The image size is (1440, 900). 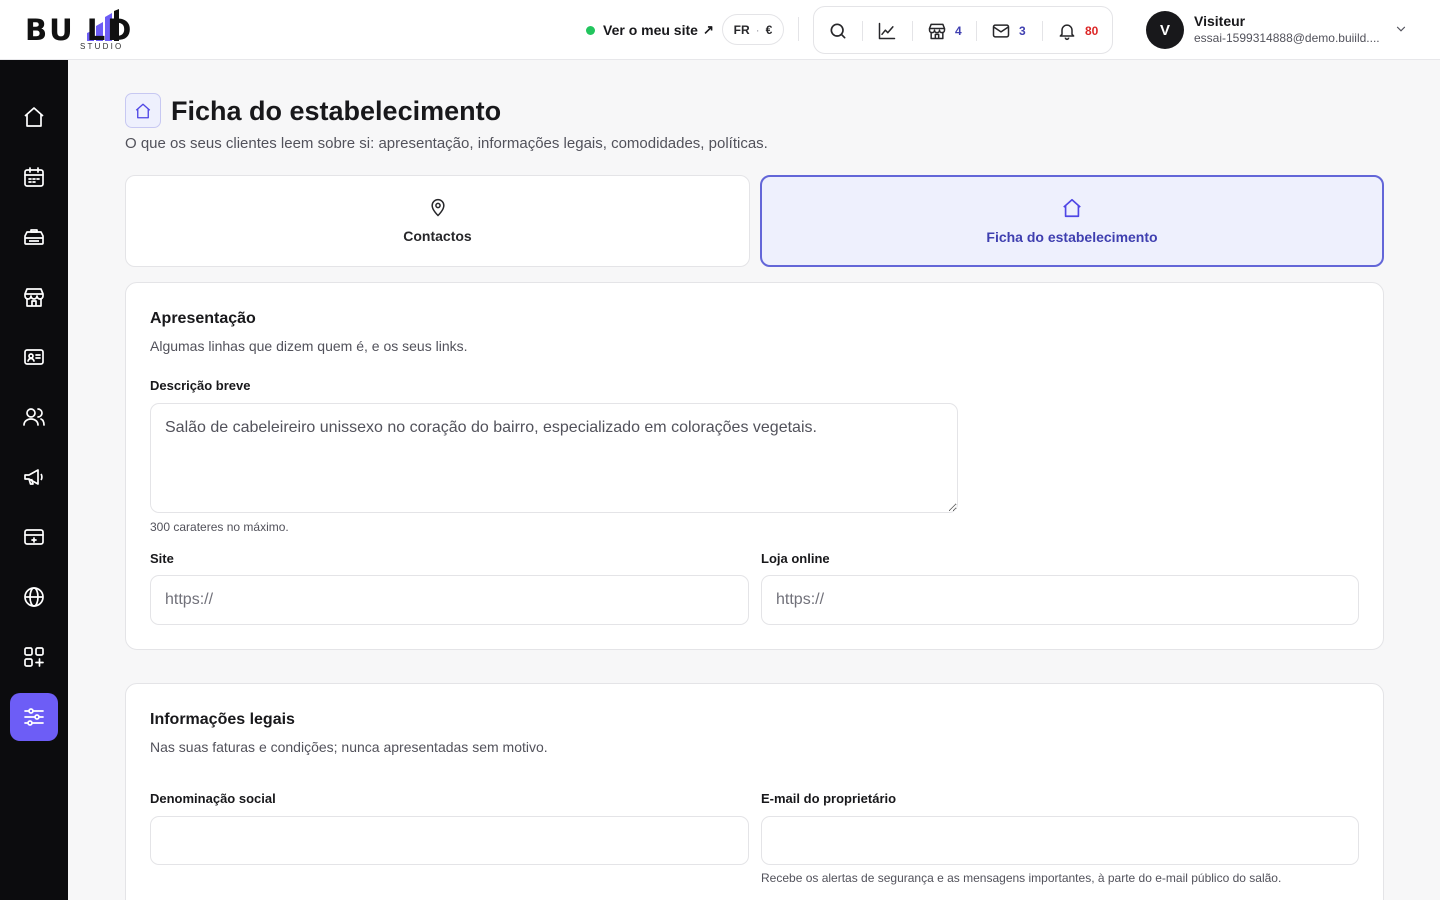 What do you see at coordinates (203, 318) in the screenshot?
I see `section-title: Apresentação` at bounding box center [203, 318].